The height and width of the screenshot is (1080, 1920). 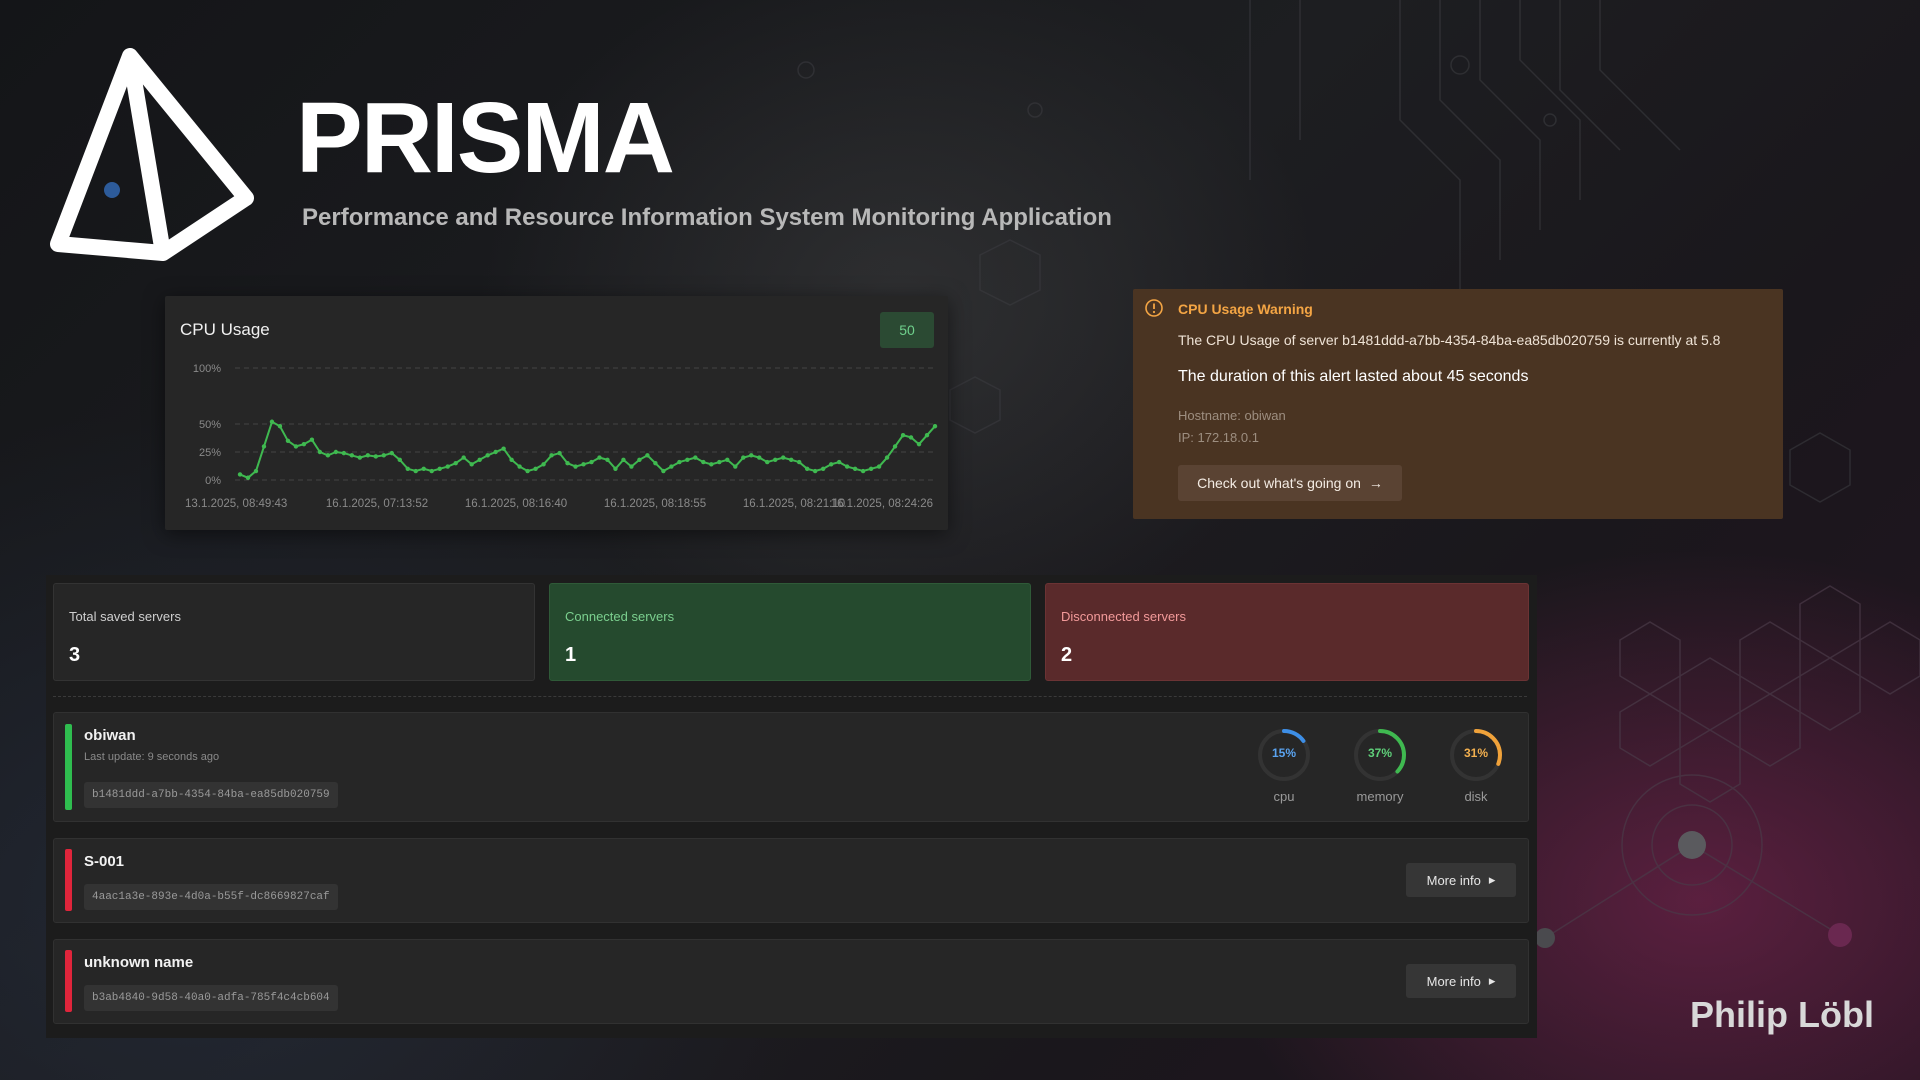 What do you see at coordinates (1476, 753) in the screenshot?
I see `disk-gauge-value: 31%` at bounding box center [1476, 753].